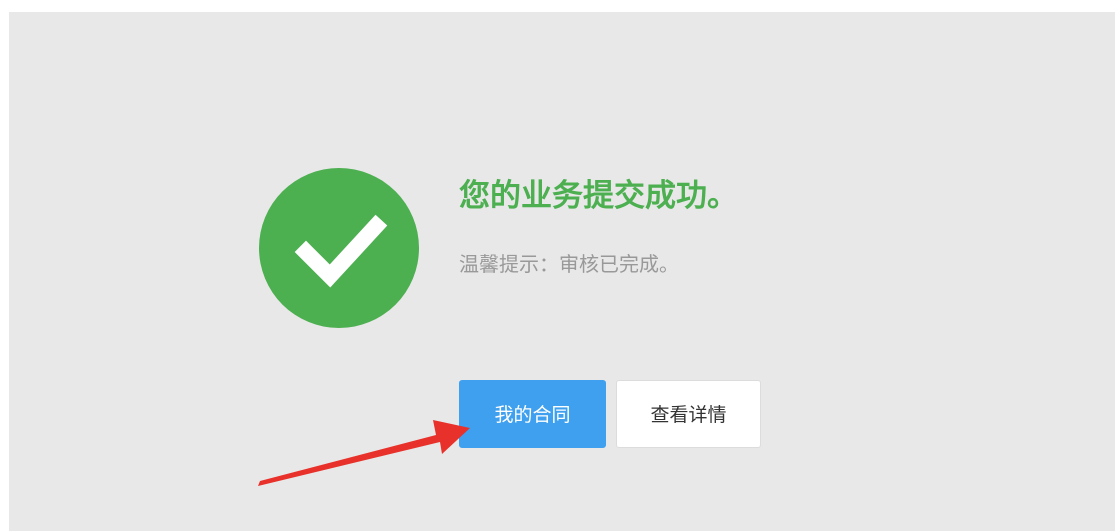 Image resolution: width=1115 pixels, height=531 pixels. Describe the element at coordinates (341, 251) in the screenshot. I see `checkmark-icon` at that location.